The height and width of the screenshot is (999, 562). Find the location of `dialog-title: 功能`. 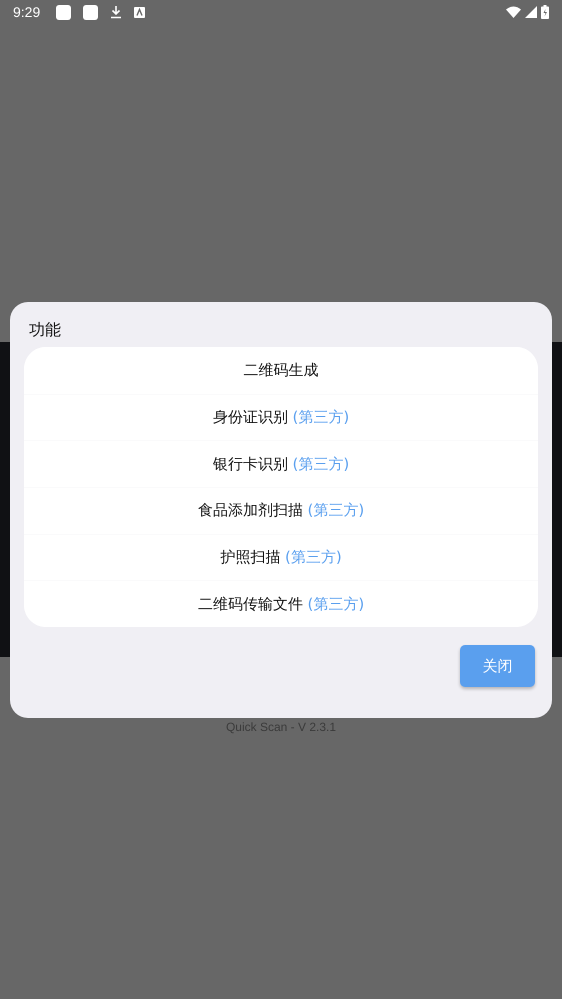

dialog-title: 功能 is located at coordinates (45, 329).